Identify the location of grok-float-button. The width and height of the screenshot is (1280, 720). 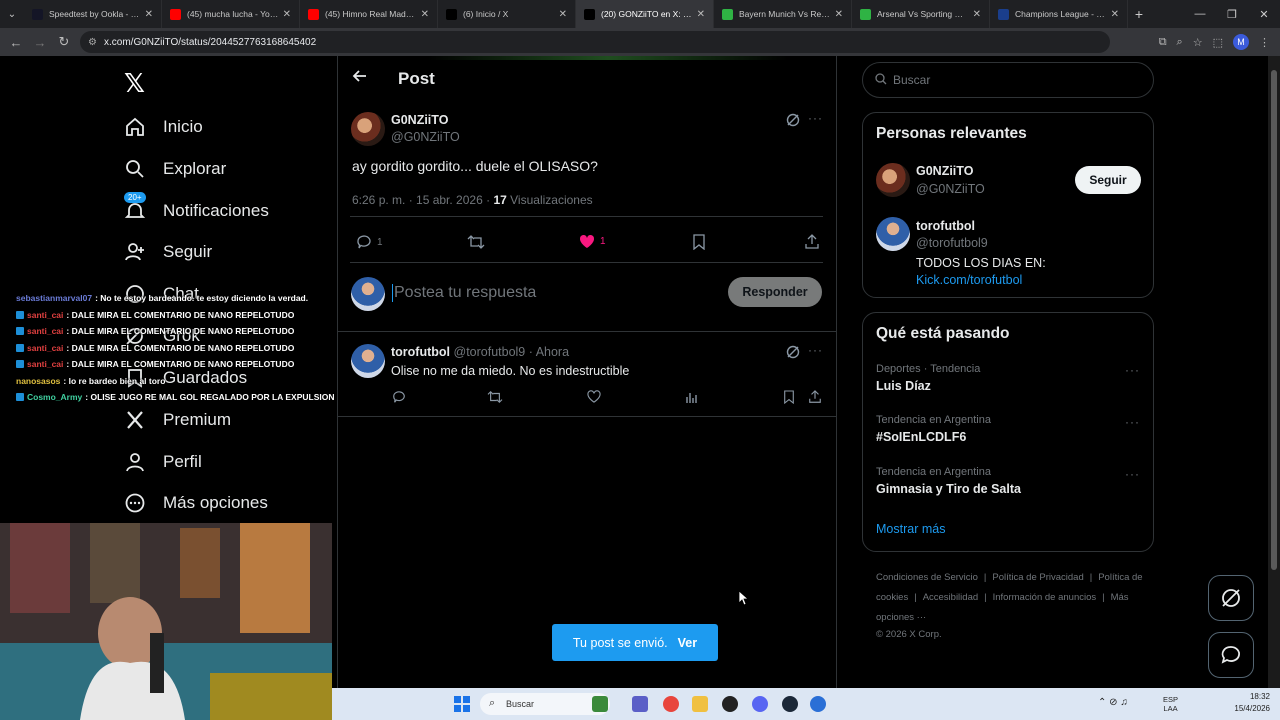
(1231, 598).